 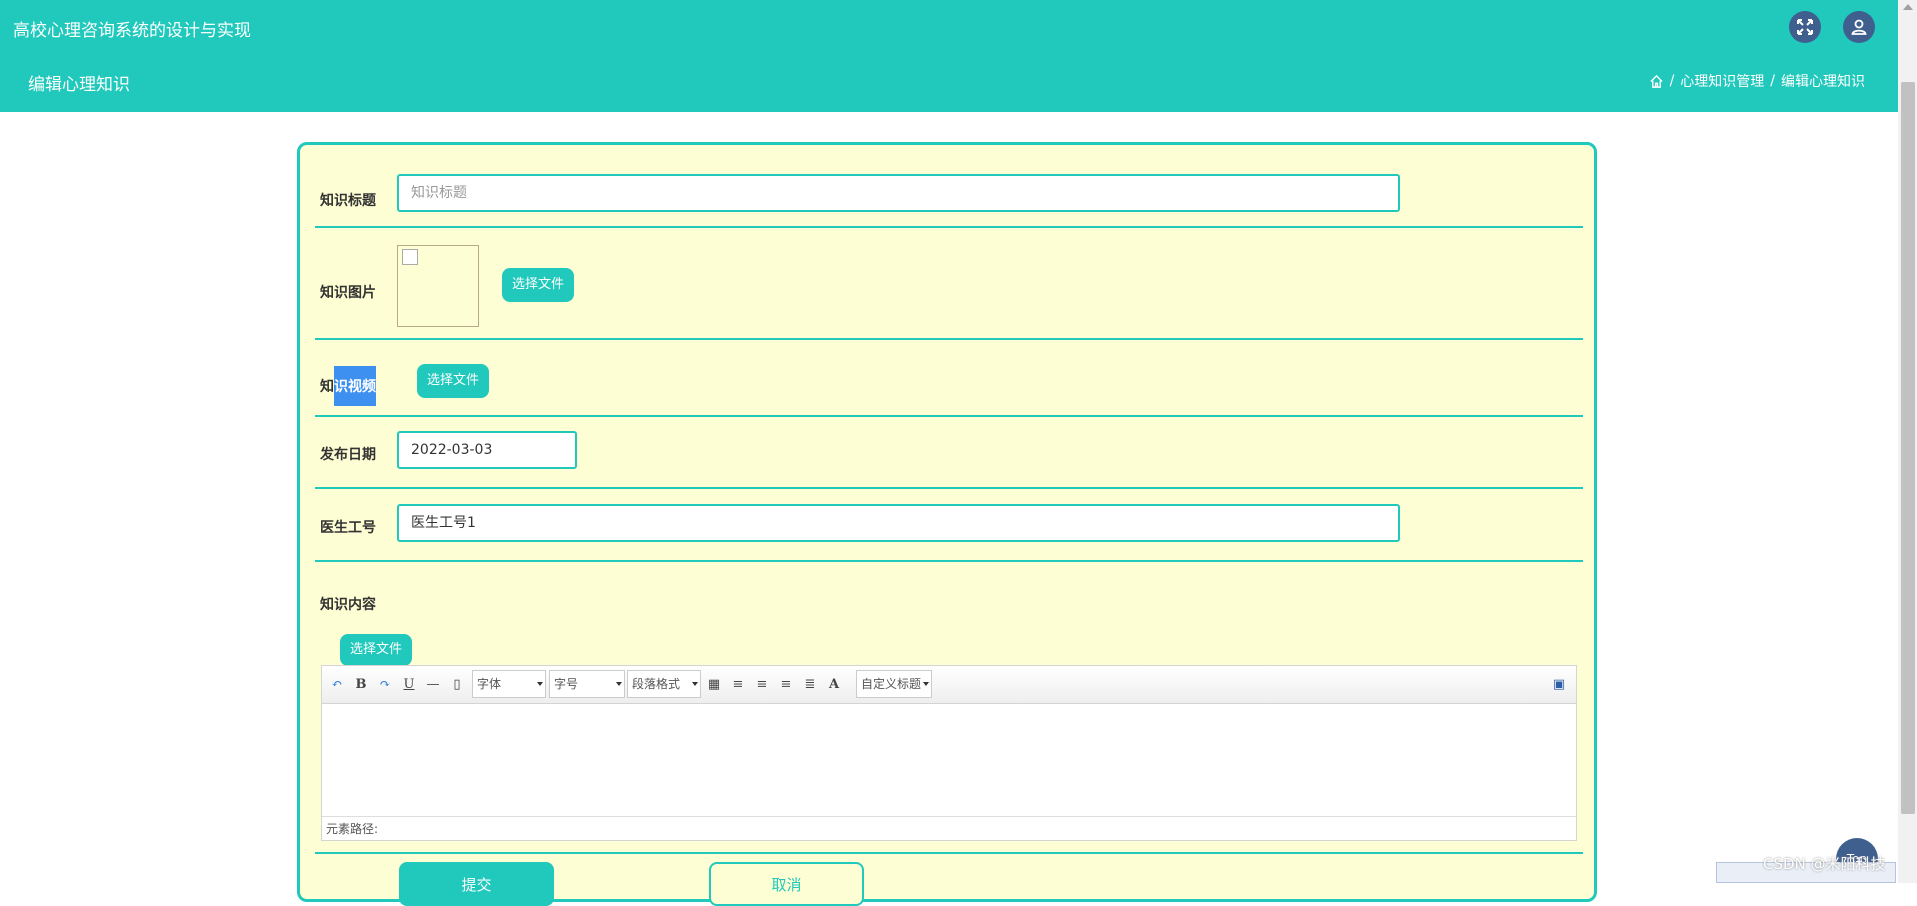 What do you see at coordinates (1559, 684) in the screenshot?
I see `fullscreen-editor-icon: ▣` at bounding box center [1559, 684].